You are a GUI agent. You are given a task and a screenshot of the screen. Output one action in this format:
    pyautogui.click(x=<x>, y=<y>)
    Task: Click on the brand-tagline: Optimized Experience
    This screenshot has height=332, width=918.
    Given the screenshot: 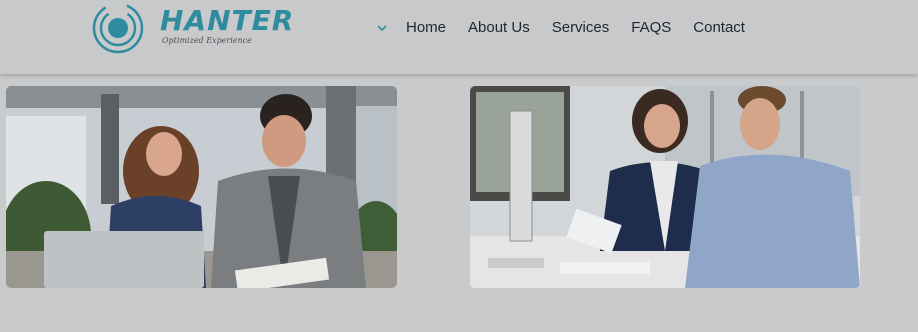 What is the action you would take?
    pyautogui.click(x=207, y=40)
    